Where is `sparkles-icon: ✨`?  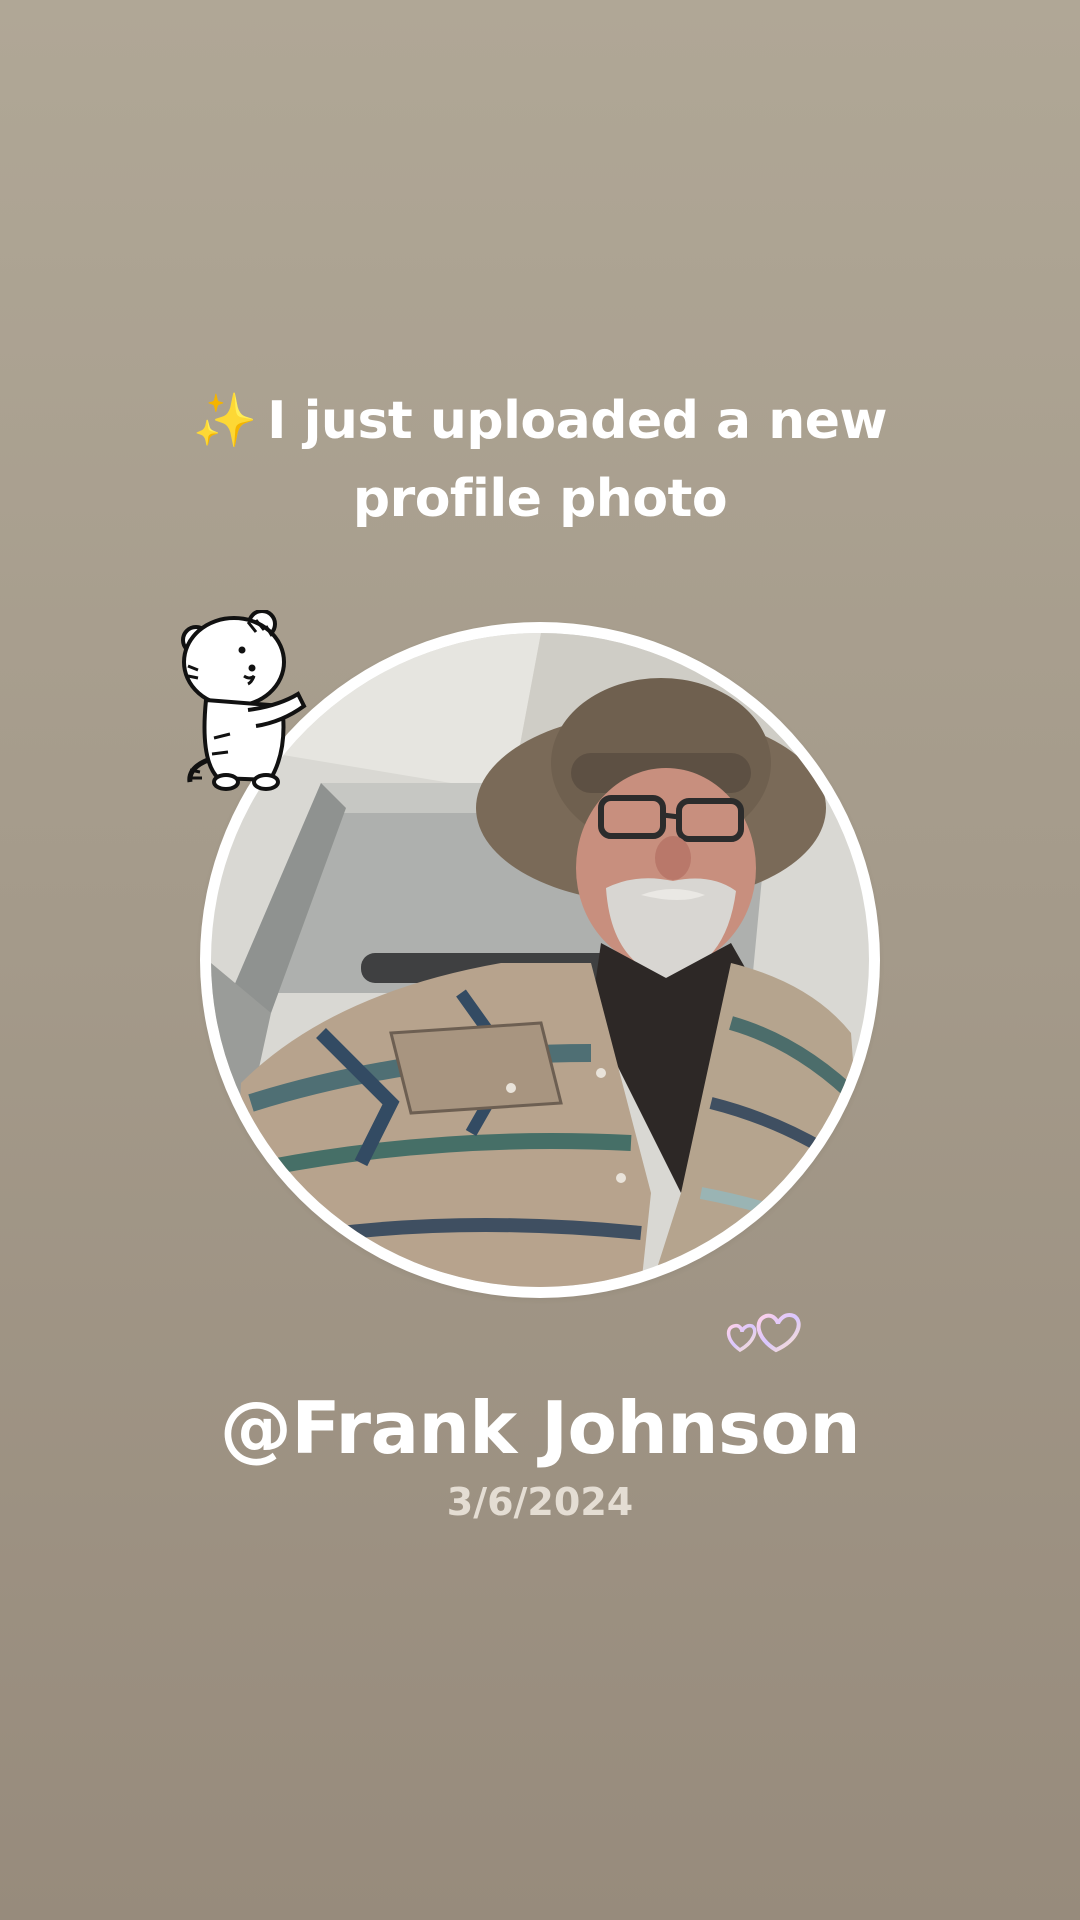
sparkles-icon: ✨ is located at coordinates (225, 421).